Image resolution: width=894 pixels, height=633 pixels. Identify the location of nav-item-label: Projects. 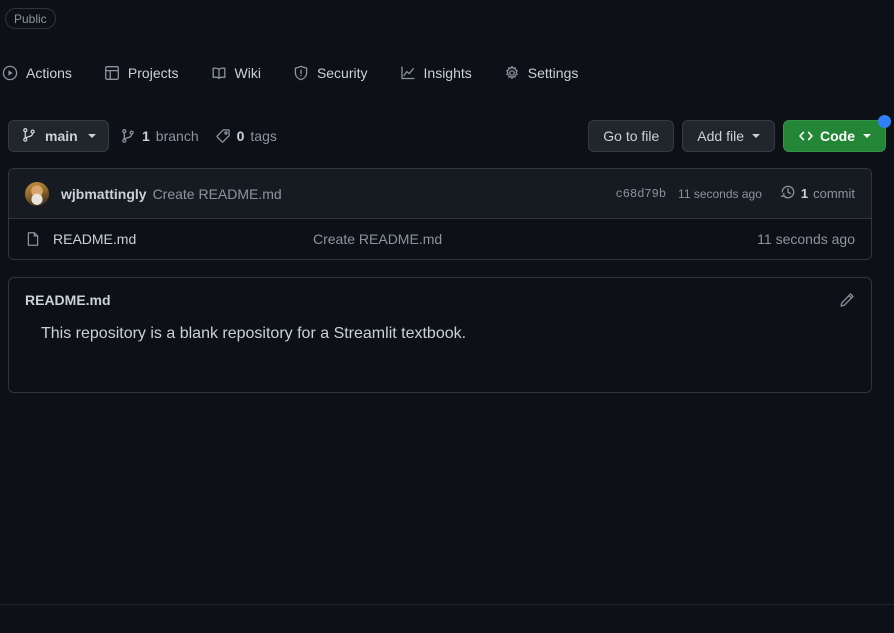
(153, 73).